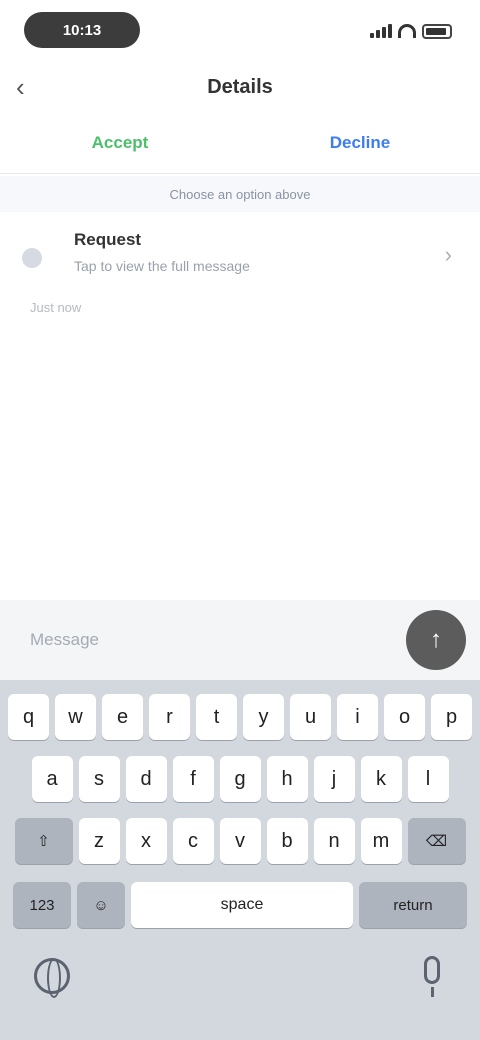 This screenshot has height=1040, width=480. What do you see at coordinates (357, 717) in the screenshot?
I see `key-i: i` at bounding box center [357, 717].